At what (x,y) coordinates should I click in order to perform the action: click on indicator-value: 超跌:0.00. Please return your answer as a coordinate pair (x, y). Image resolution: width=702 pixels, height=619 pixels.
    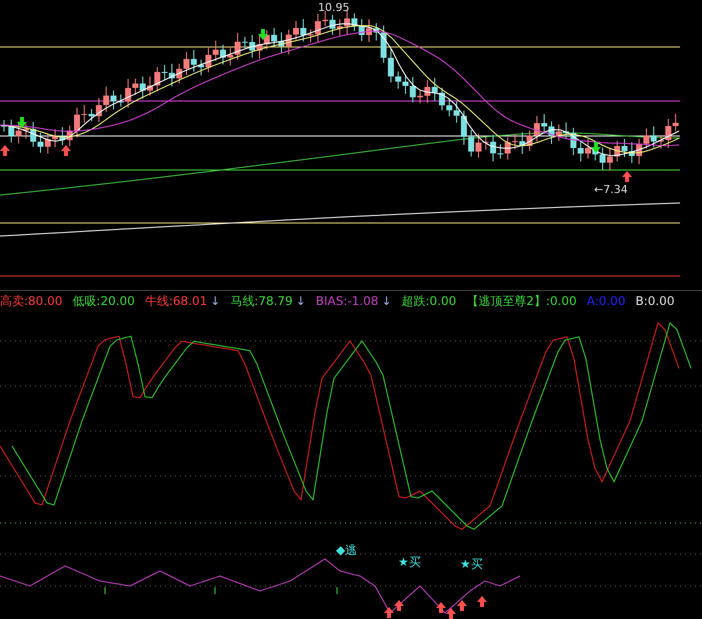
    Looking at the image, I should click on (429, 301).